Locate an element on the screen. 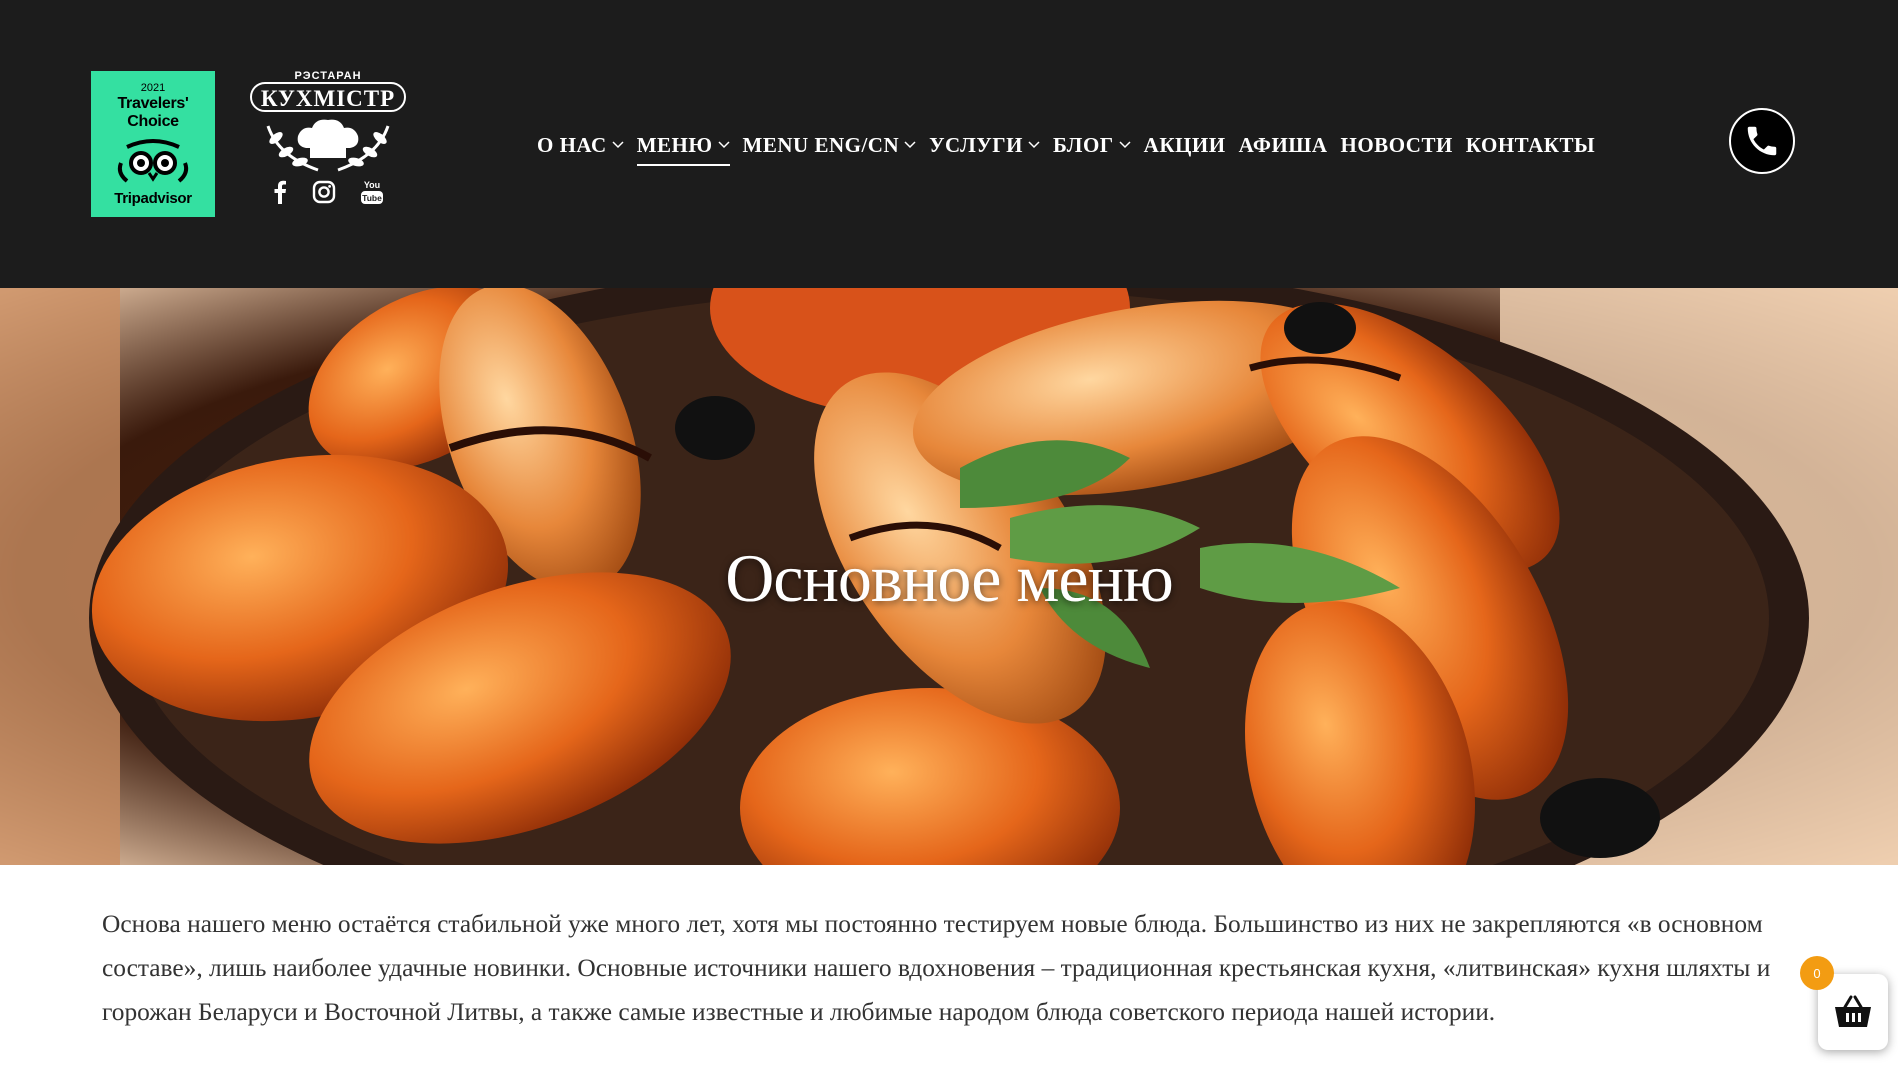  cart-count-badge: 0 is located at coordinates (1817, 973).